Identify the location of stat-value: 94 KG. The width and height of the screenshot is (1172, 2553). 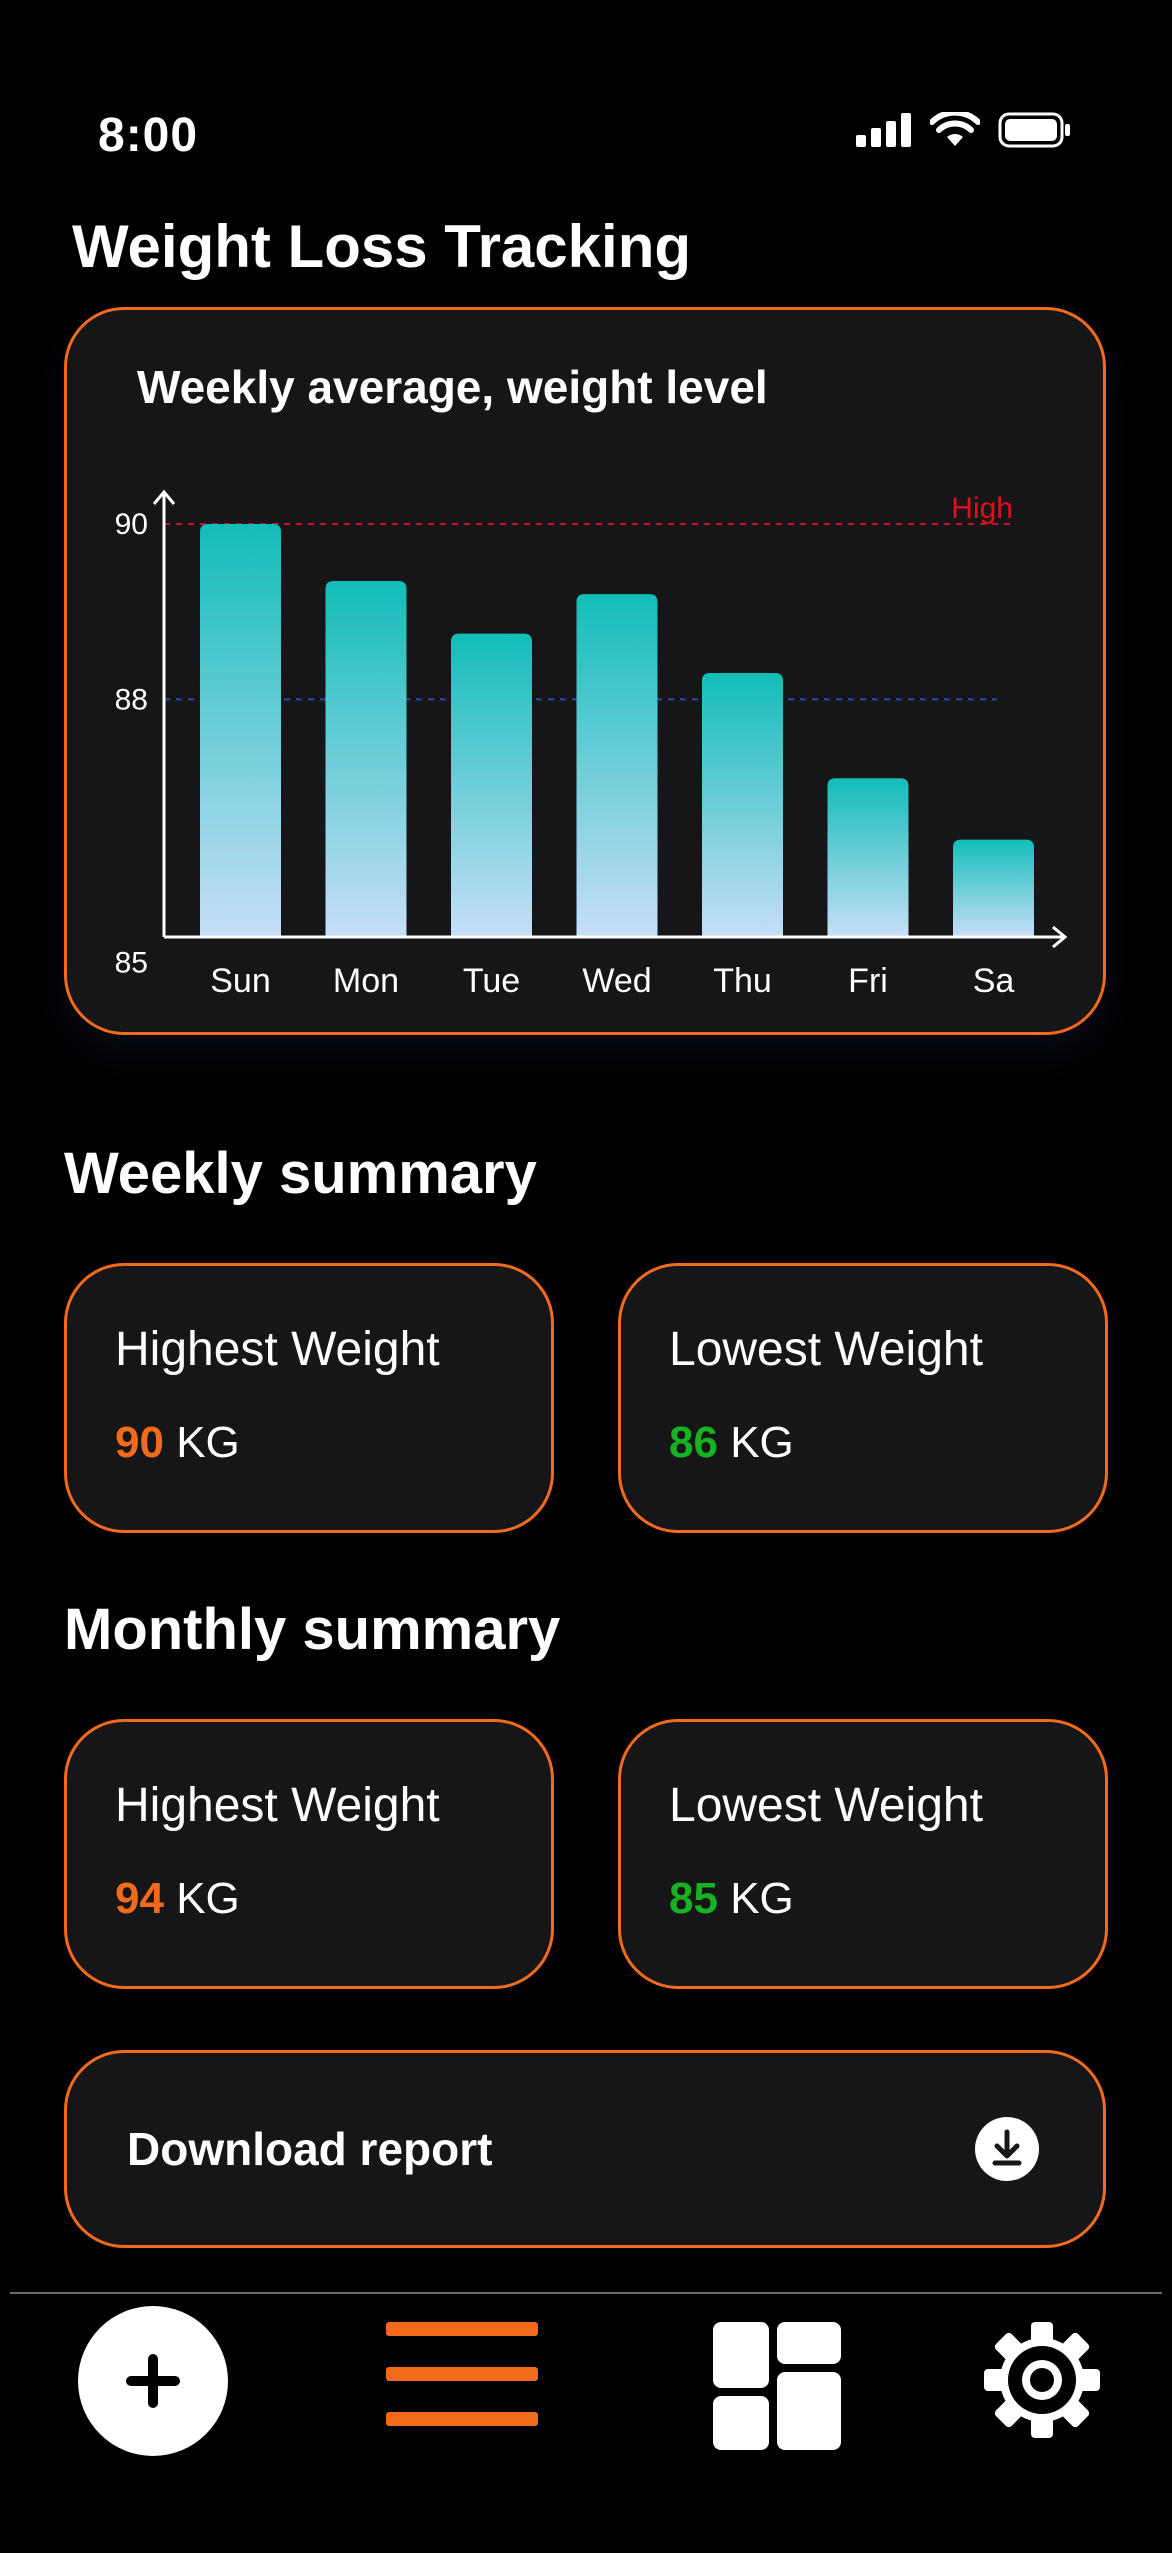
(177, 1899).